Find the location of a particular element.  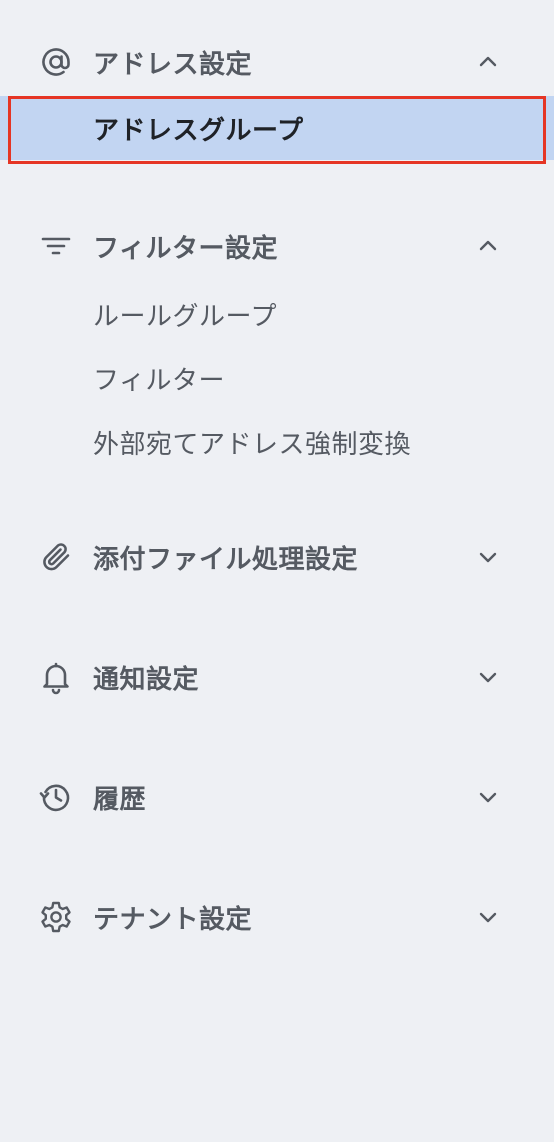

section-history: 履歴 is located at coordinates (277, 797).